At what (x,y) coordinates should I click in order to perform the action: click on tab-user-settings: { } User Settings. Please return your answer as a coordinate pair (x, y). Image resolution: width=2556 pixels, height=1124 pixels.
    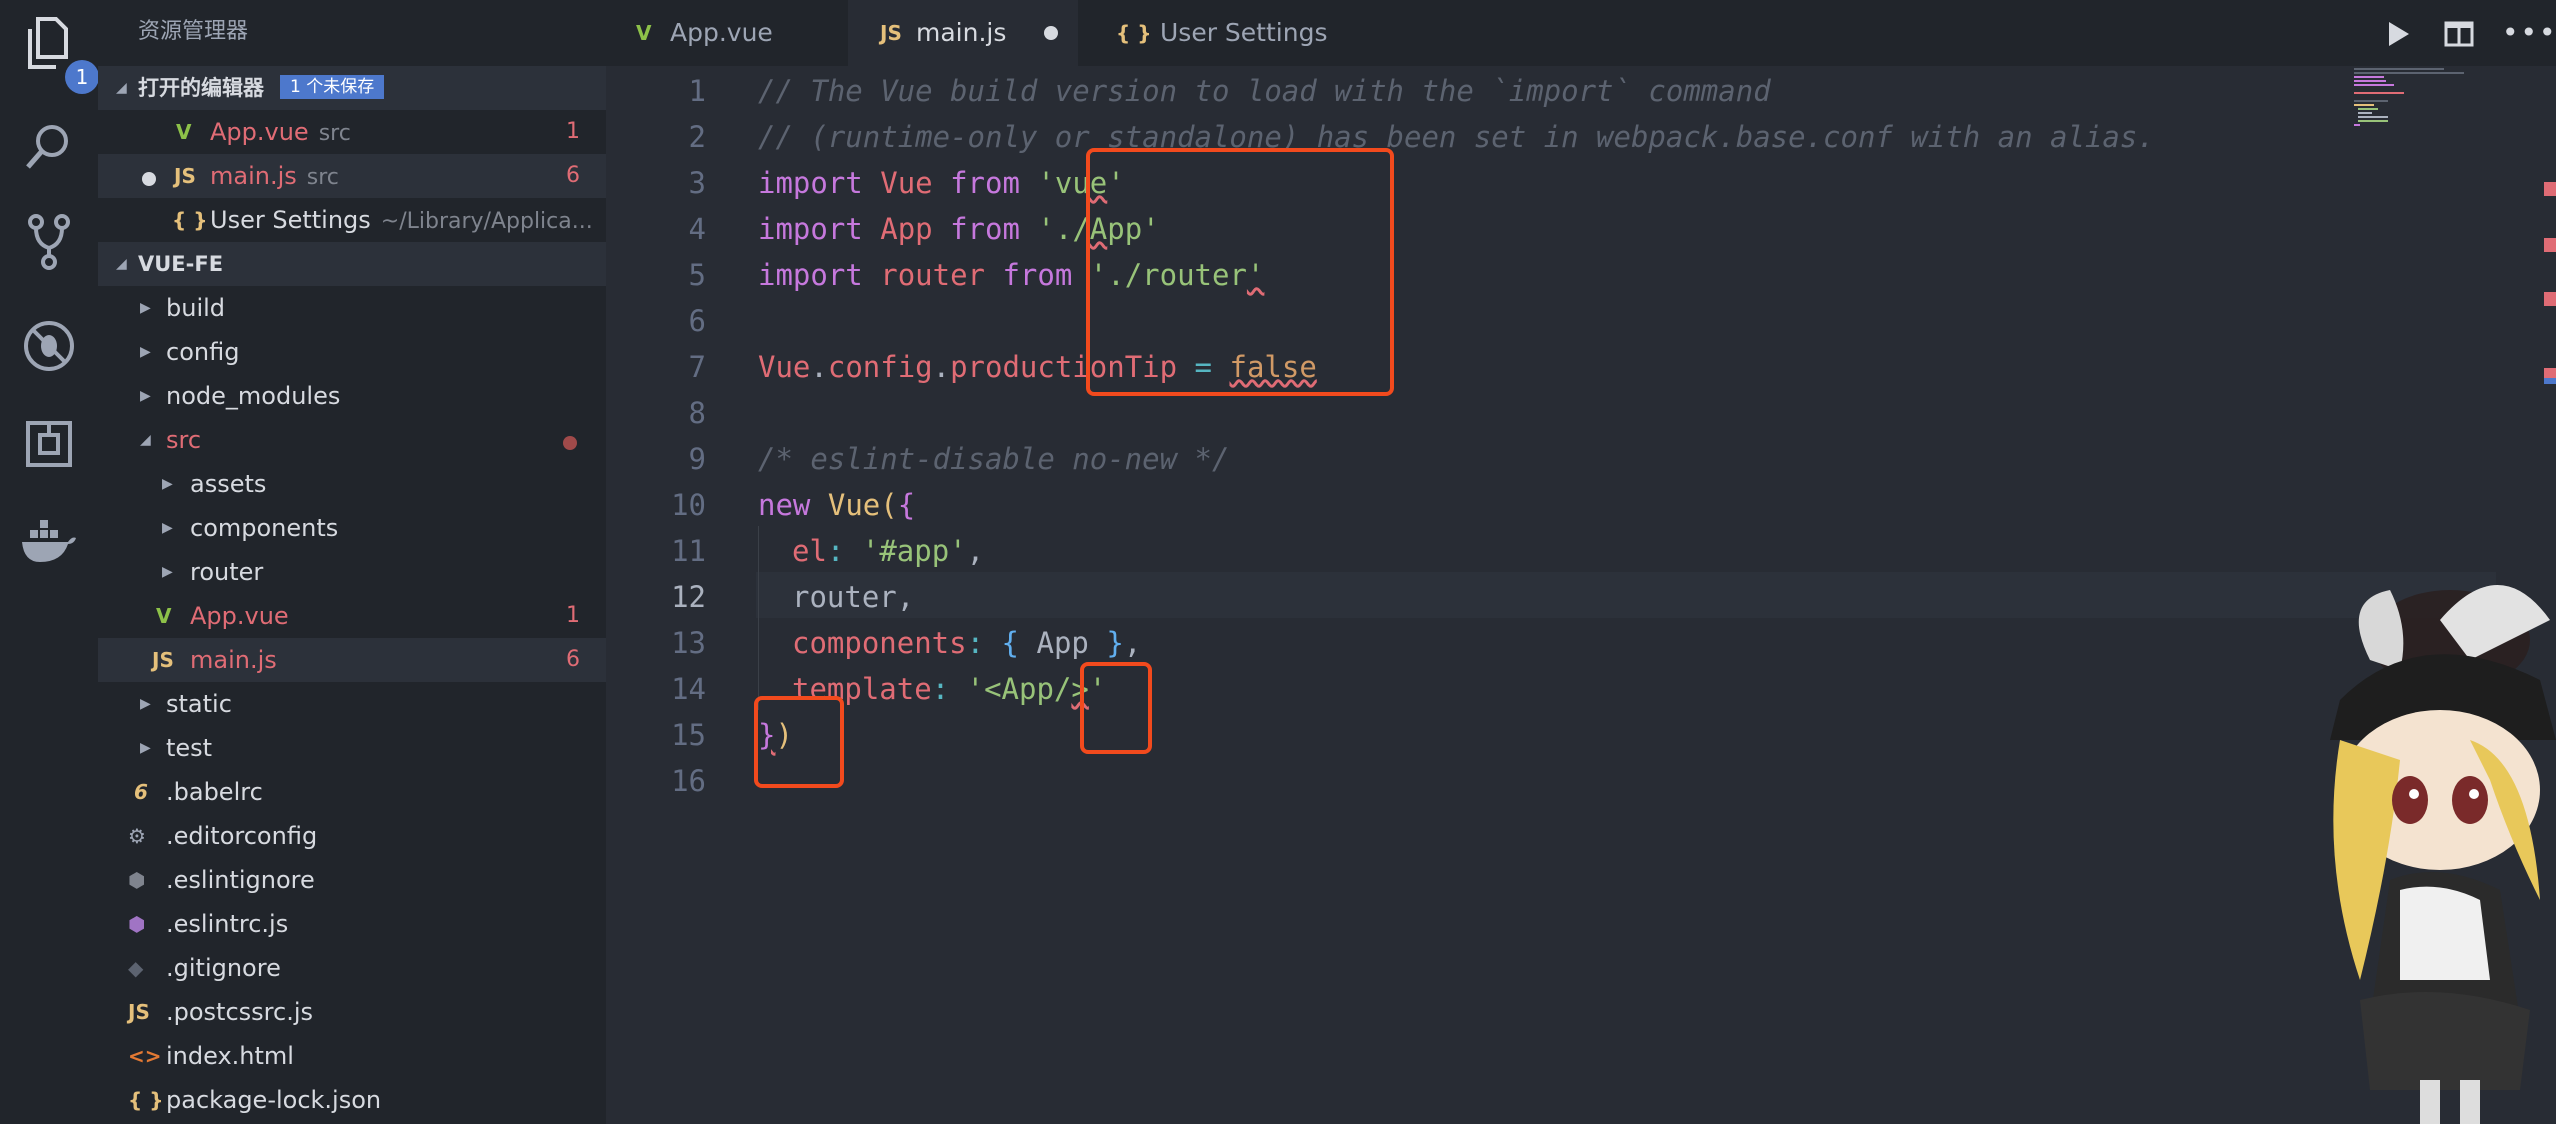
    Looking at the image, I should click on (1211, 33).